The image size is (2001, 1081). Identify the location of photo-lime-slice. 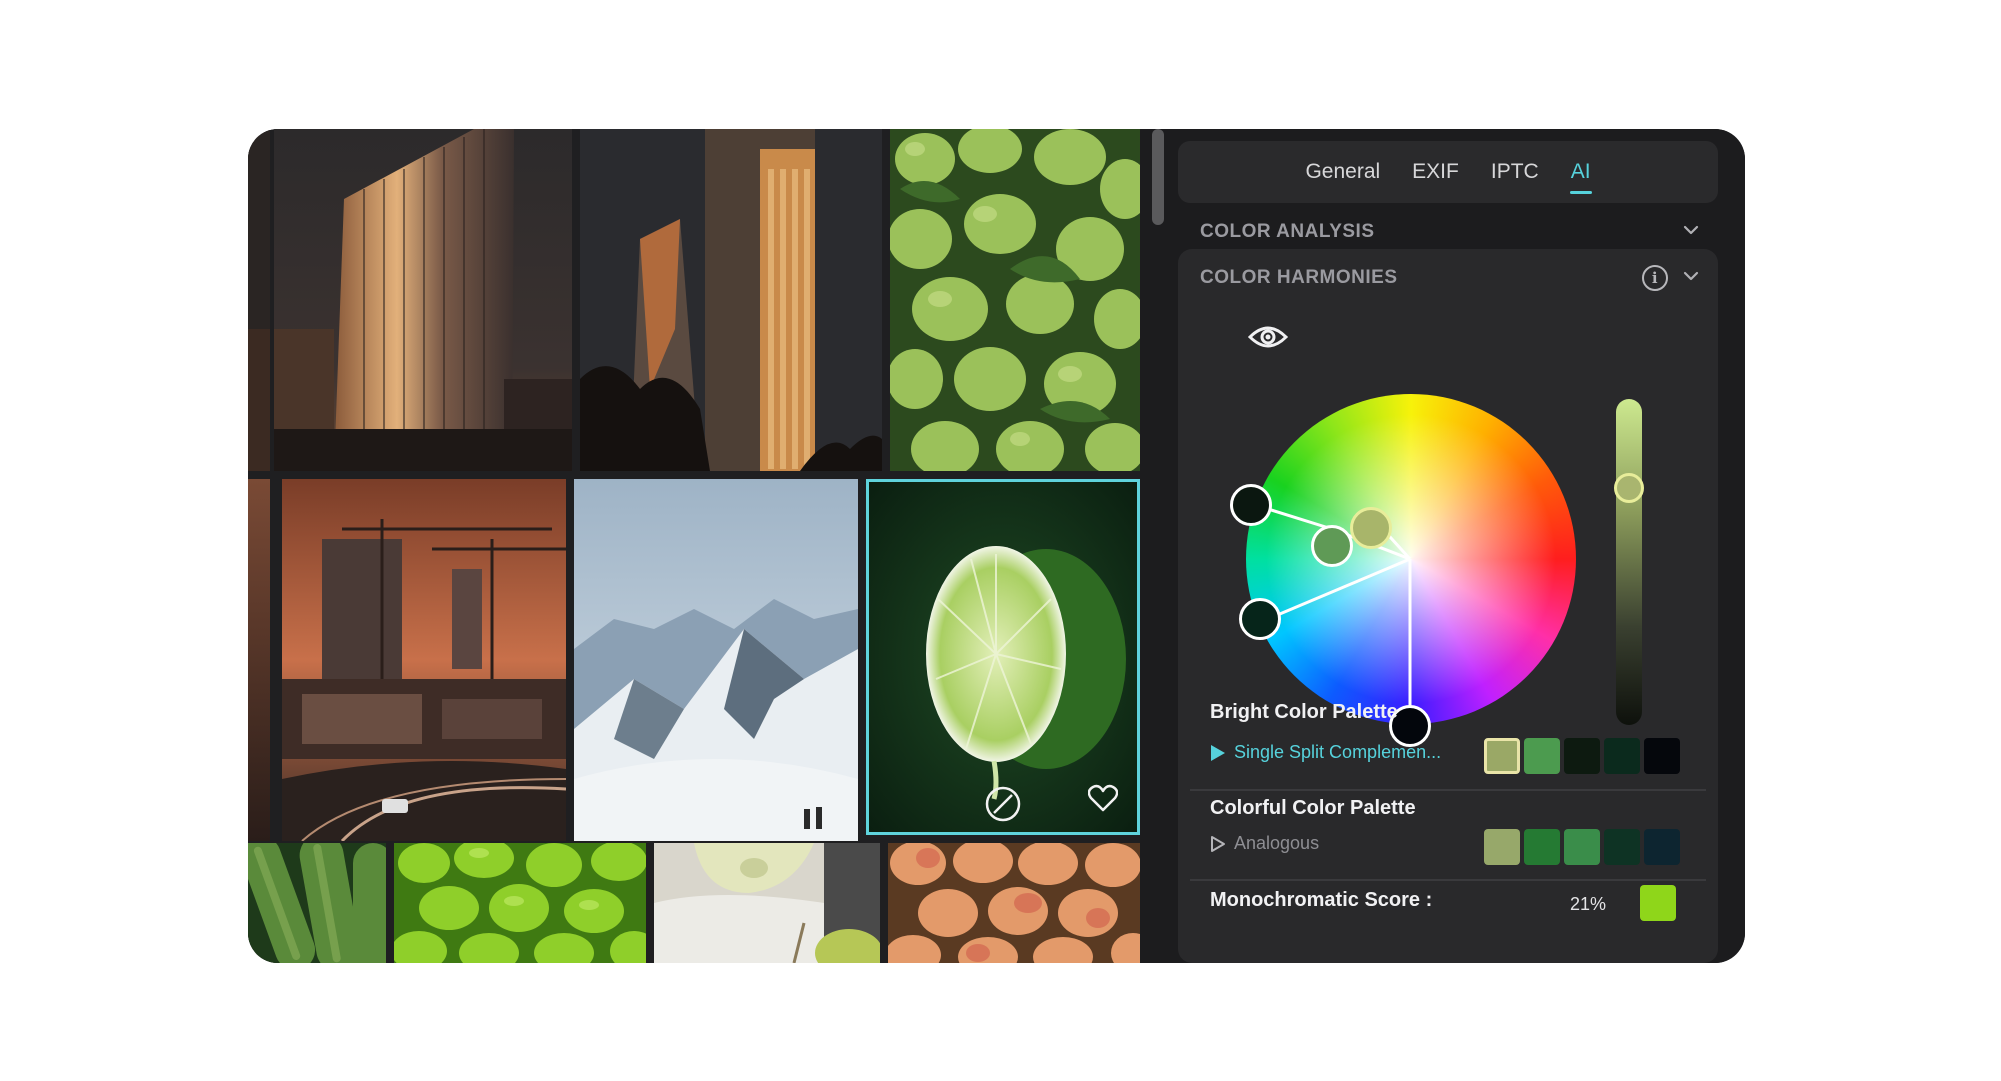
(1003, 657).